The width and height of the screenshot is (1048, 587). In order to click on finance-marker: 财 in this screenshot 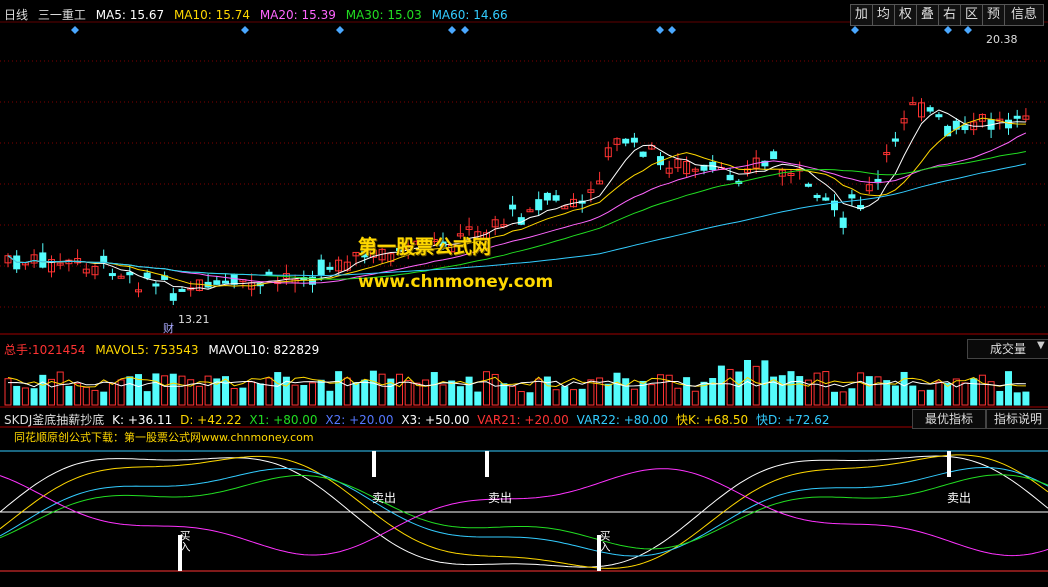, I will do `click(168, 328)`.